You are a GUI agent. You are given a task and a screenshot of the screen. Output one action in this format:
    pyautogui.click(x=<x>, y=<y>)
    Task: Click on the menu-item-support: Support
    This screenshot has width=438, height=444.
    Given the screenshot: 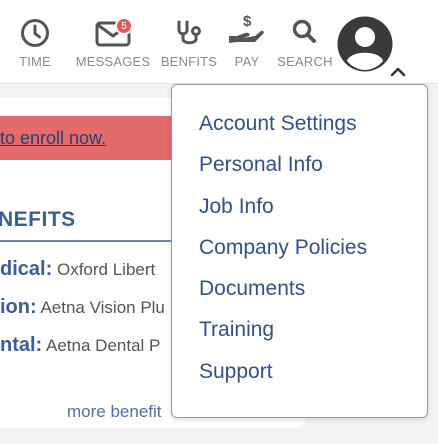 What is the action you would take?
    pyautogui.click(x=236, y=372)
    